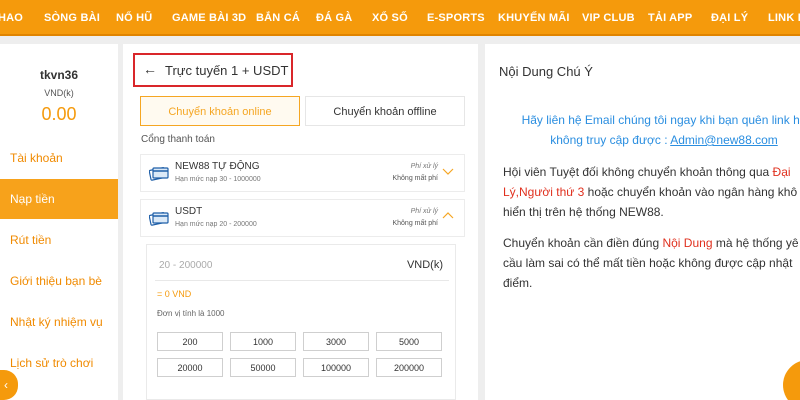  What do you see at coordinates (456, 17) in the screenshot?
I see `nav-item-esports: E-SPORTS` at bounding box center [456, 17].